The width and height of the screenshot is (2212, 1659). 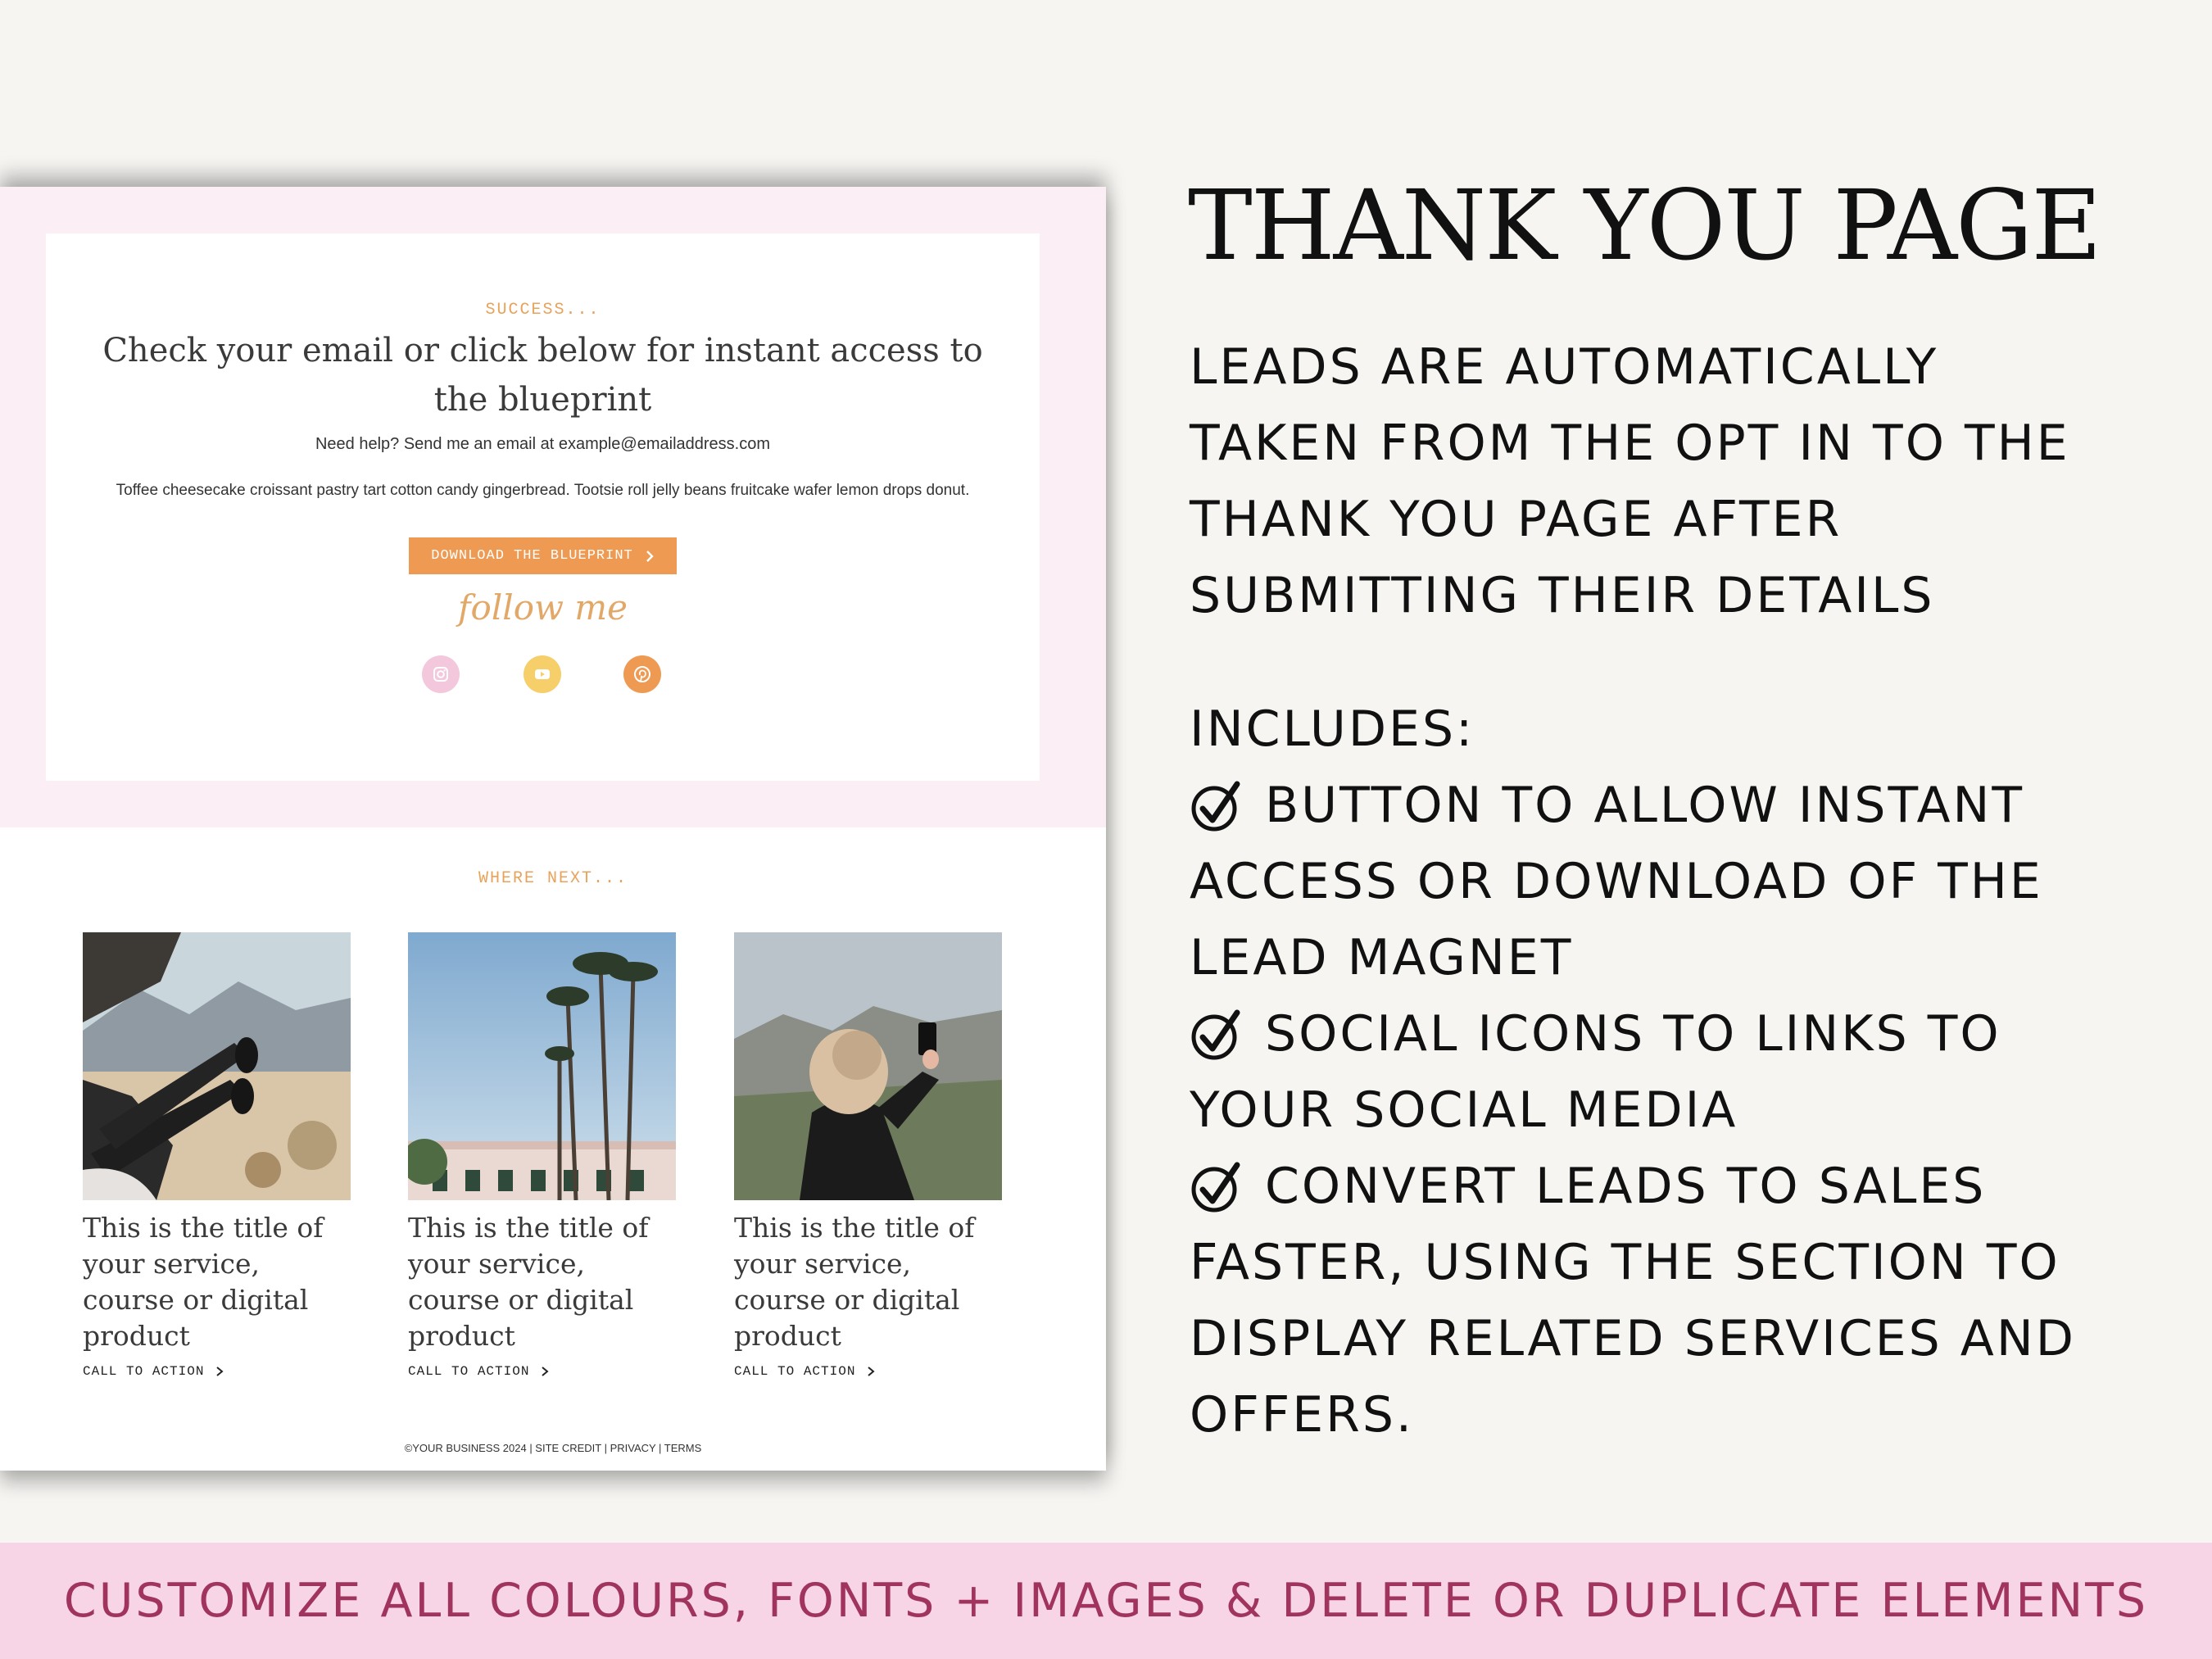 What do you see at coordinates (1332, 729) in the screenshot?
I see `includes-label: INCLUDES:` at bounding box center [1332, 729].